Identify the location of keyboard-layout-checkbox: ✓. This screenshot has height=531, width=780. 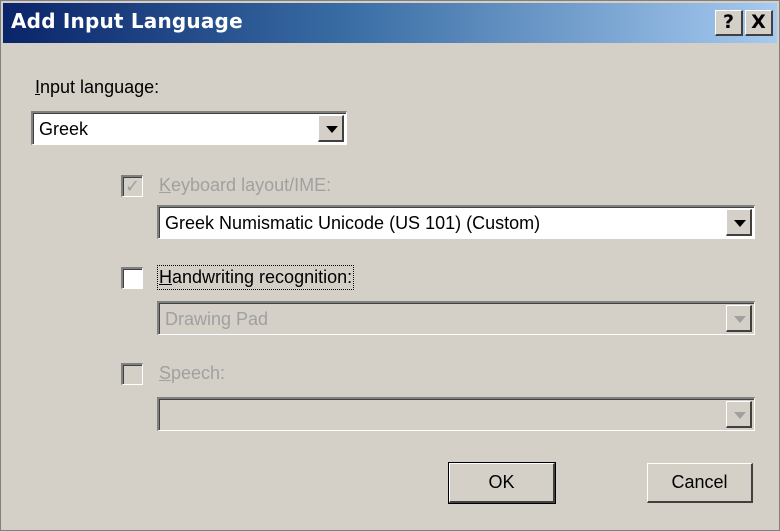
(132, 186).